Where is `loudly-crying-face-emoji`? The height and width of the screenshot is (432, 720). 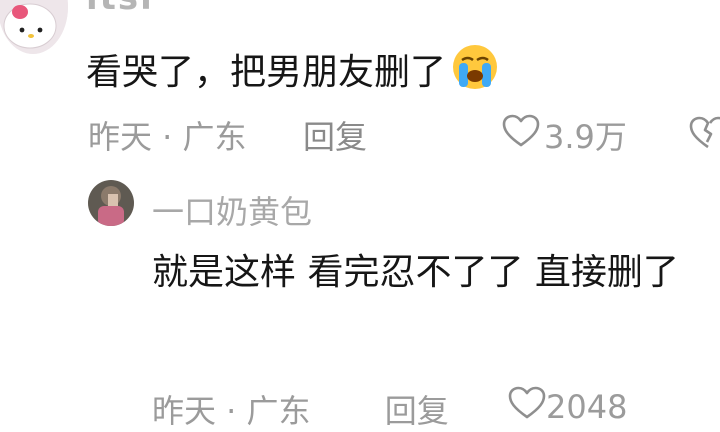 loudly-crying-face-emoji is located at coordinates (475, 67).